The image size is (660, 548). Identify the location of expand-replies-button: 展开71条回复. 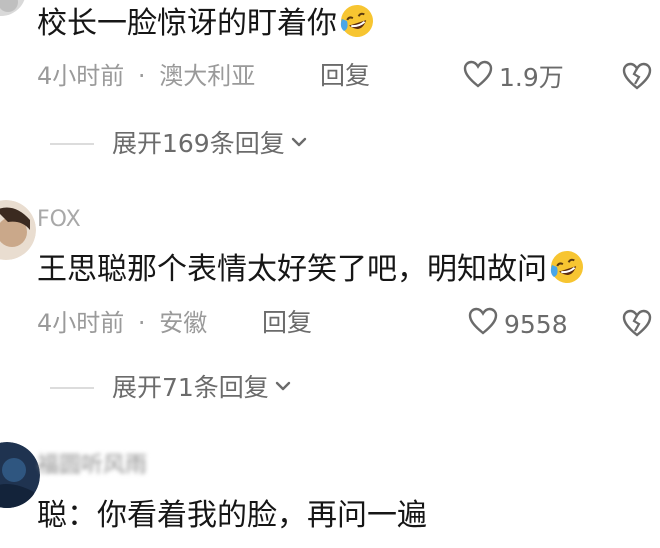
(171, 388).